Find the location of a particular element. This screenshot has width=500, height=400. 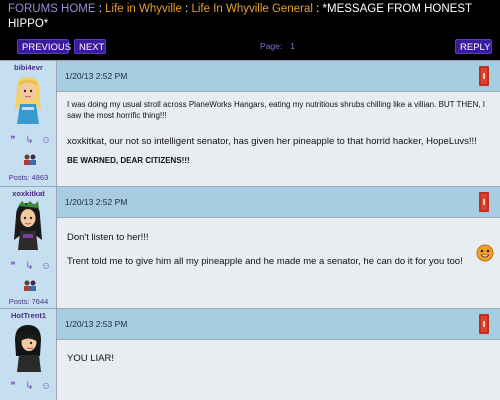

smiley-emote-icon is located at coordinates (485, 253).